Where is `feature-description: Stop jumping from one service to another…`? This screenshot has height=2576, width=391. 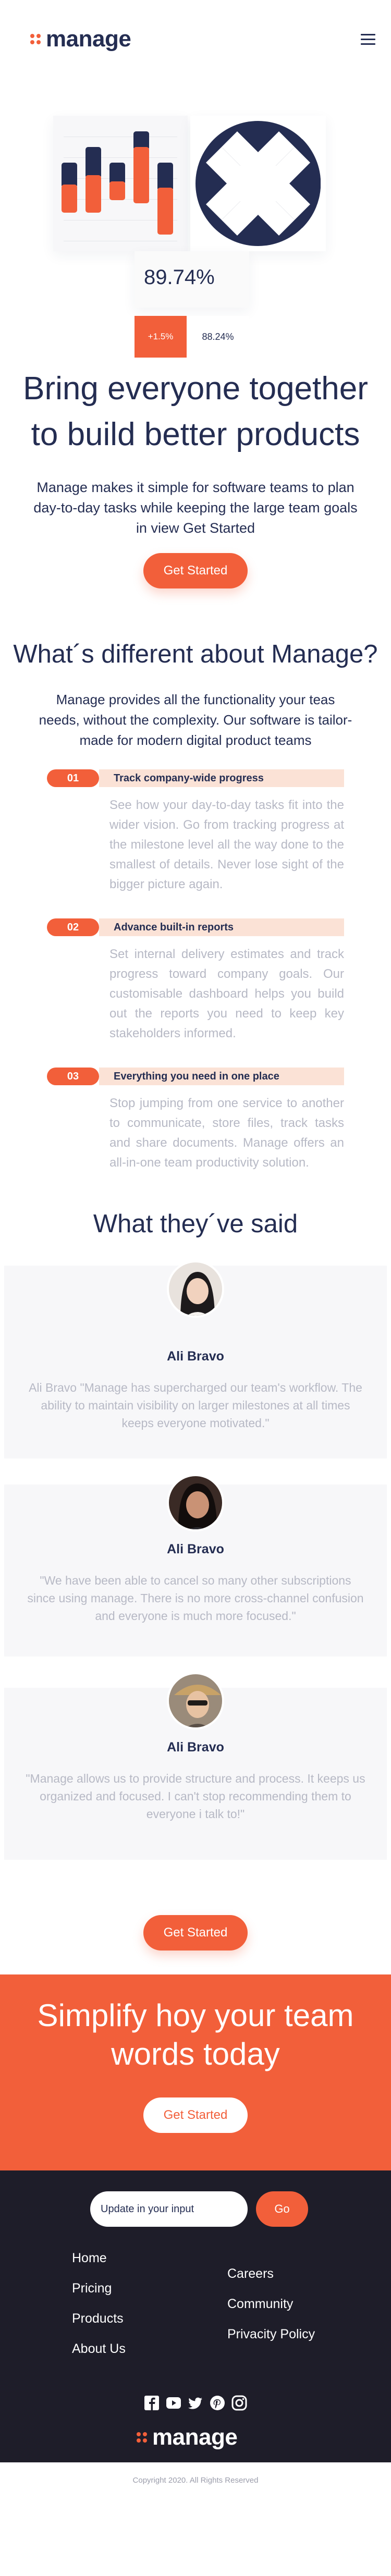
feature-description: Stop jumping from one service to another… is located at coordinates (226, 1133).